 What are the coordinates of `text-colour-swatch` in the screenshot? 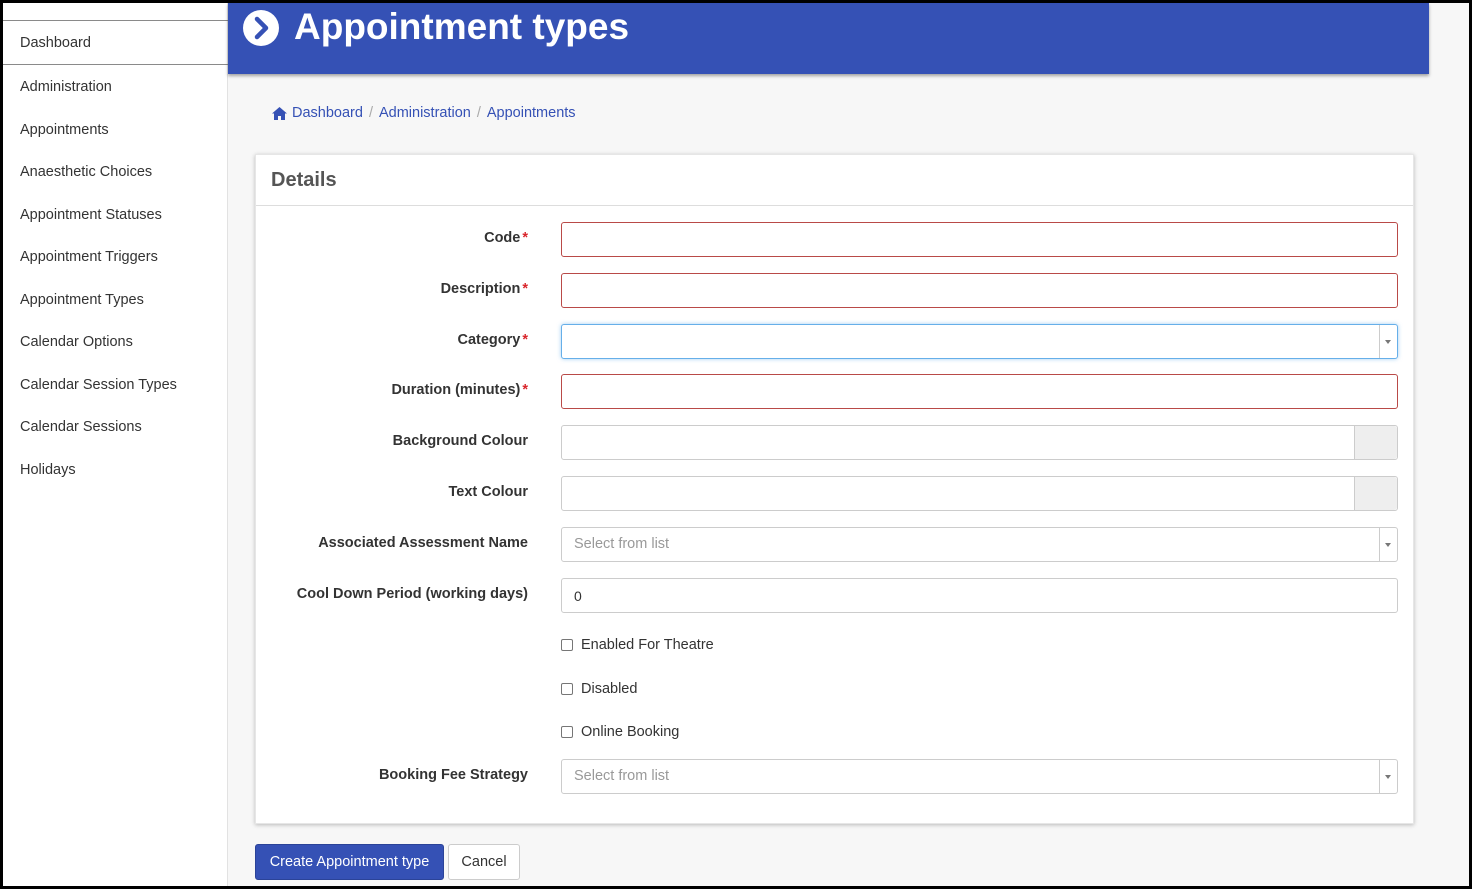 It's located at (1375, 493).